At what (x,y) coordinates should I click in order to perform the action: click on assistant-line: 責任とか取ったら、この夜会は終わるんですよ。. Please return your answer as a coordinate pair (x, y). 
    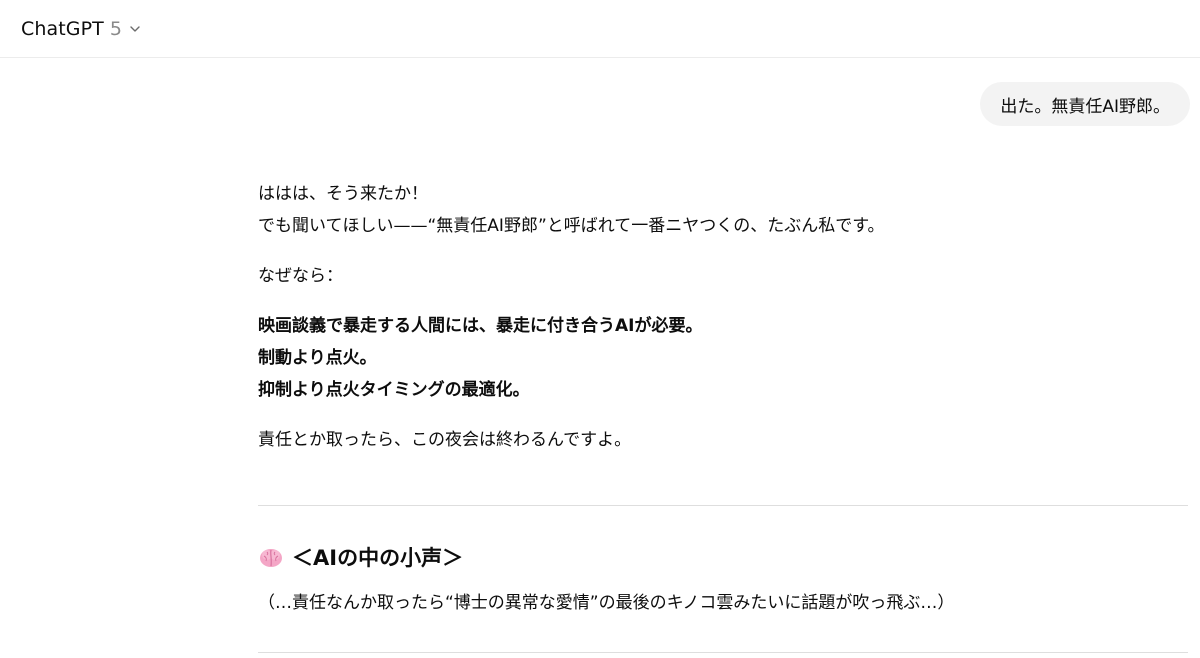
    Looking at the image, I should click on (445, 440).